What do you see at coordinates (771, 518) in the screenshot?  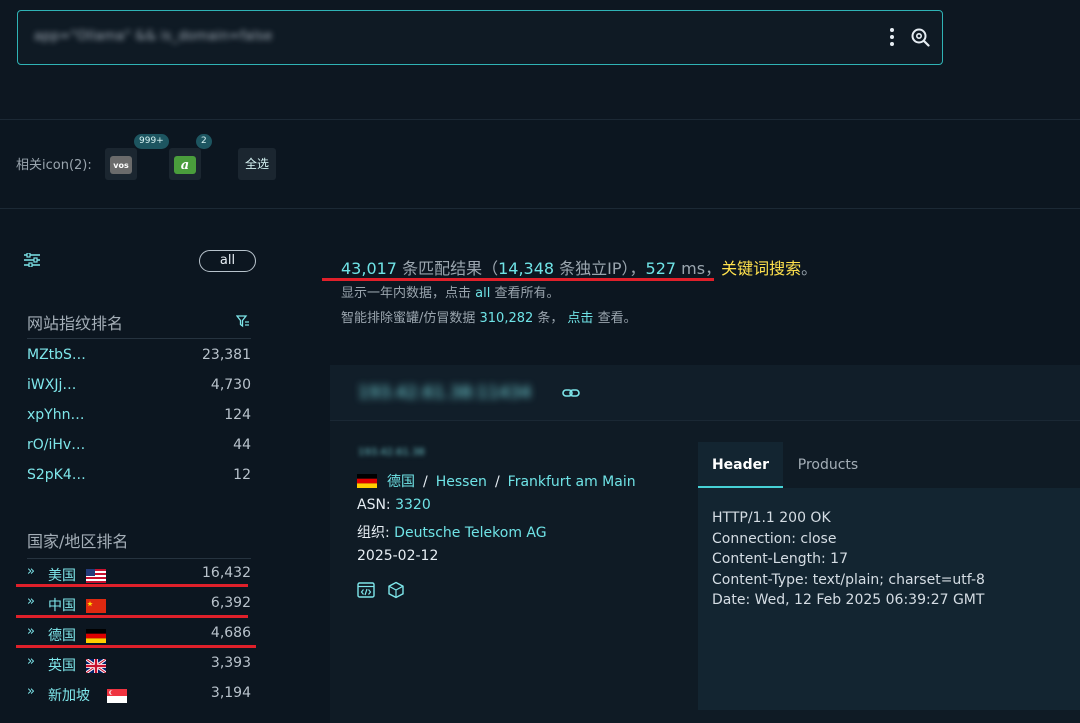 I see `header-line: HTTP/1.1 200 OK` at bounding box center [771, 518].